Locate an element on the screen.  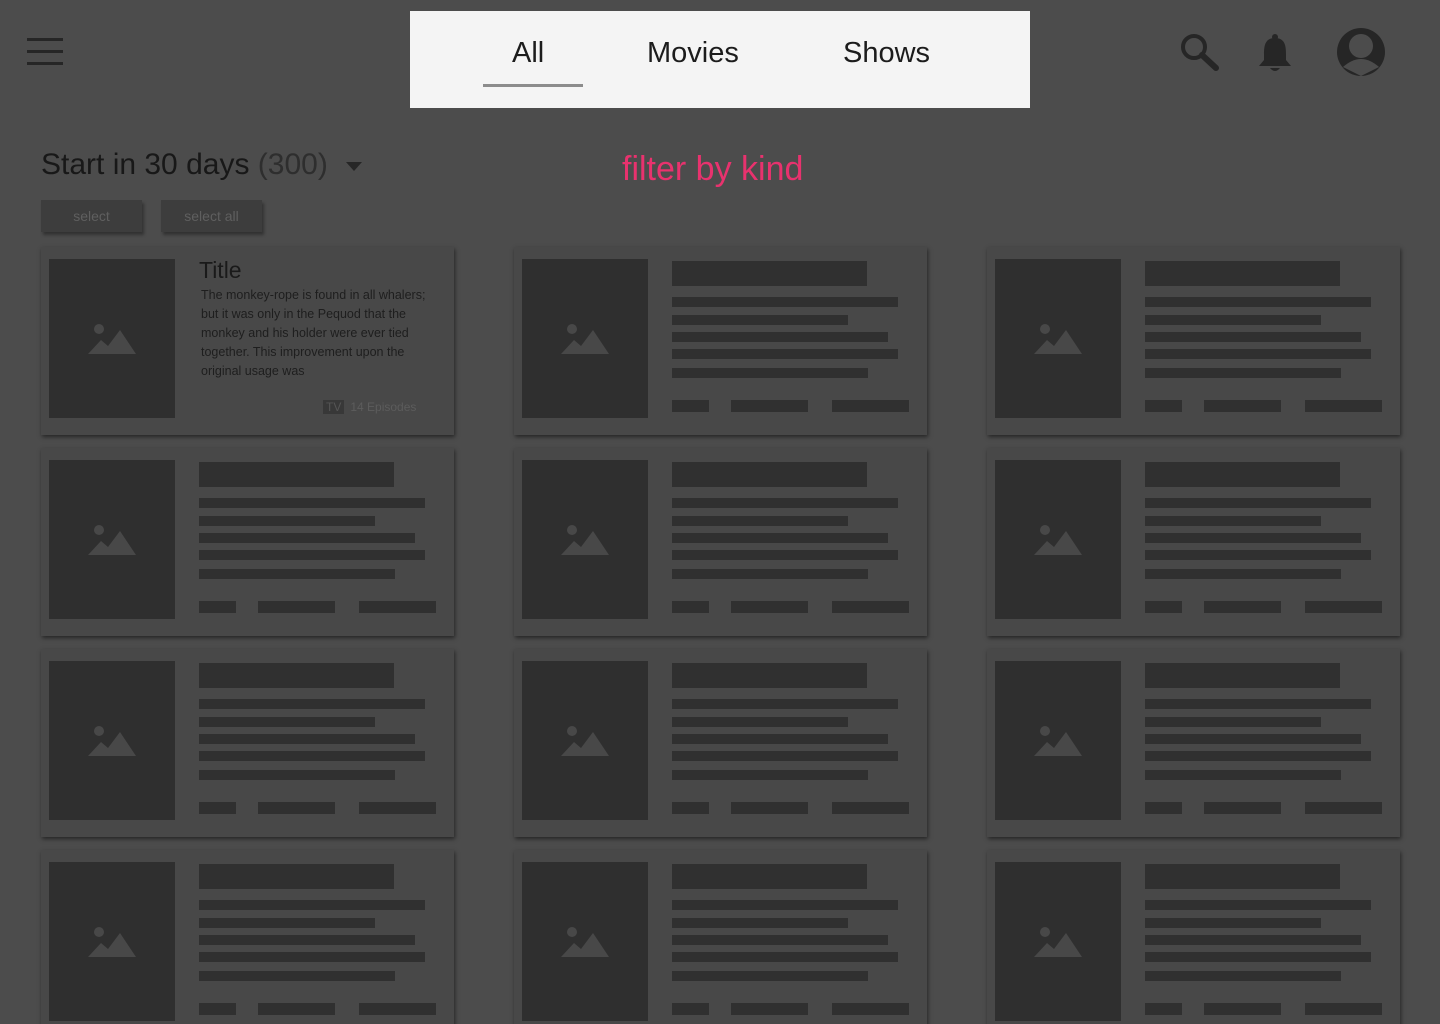
bell-icon is located at coordinates (1275, 52).